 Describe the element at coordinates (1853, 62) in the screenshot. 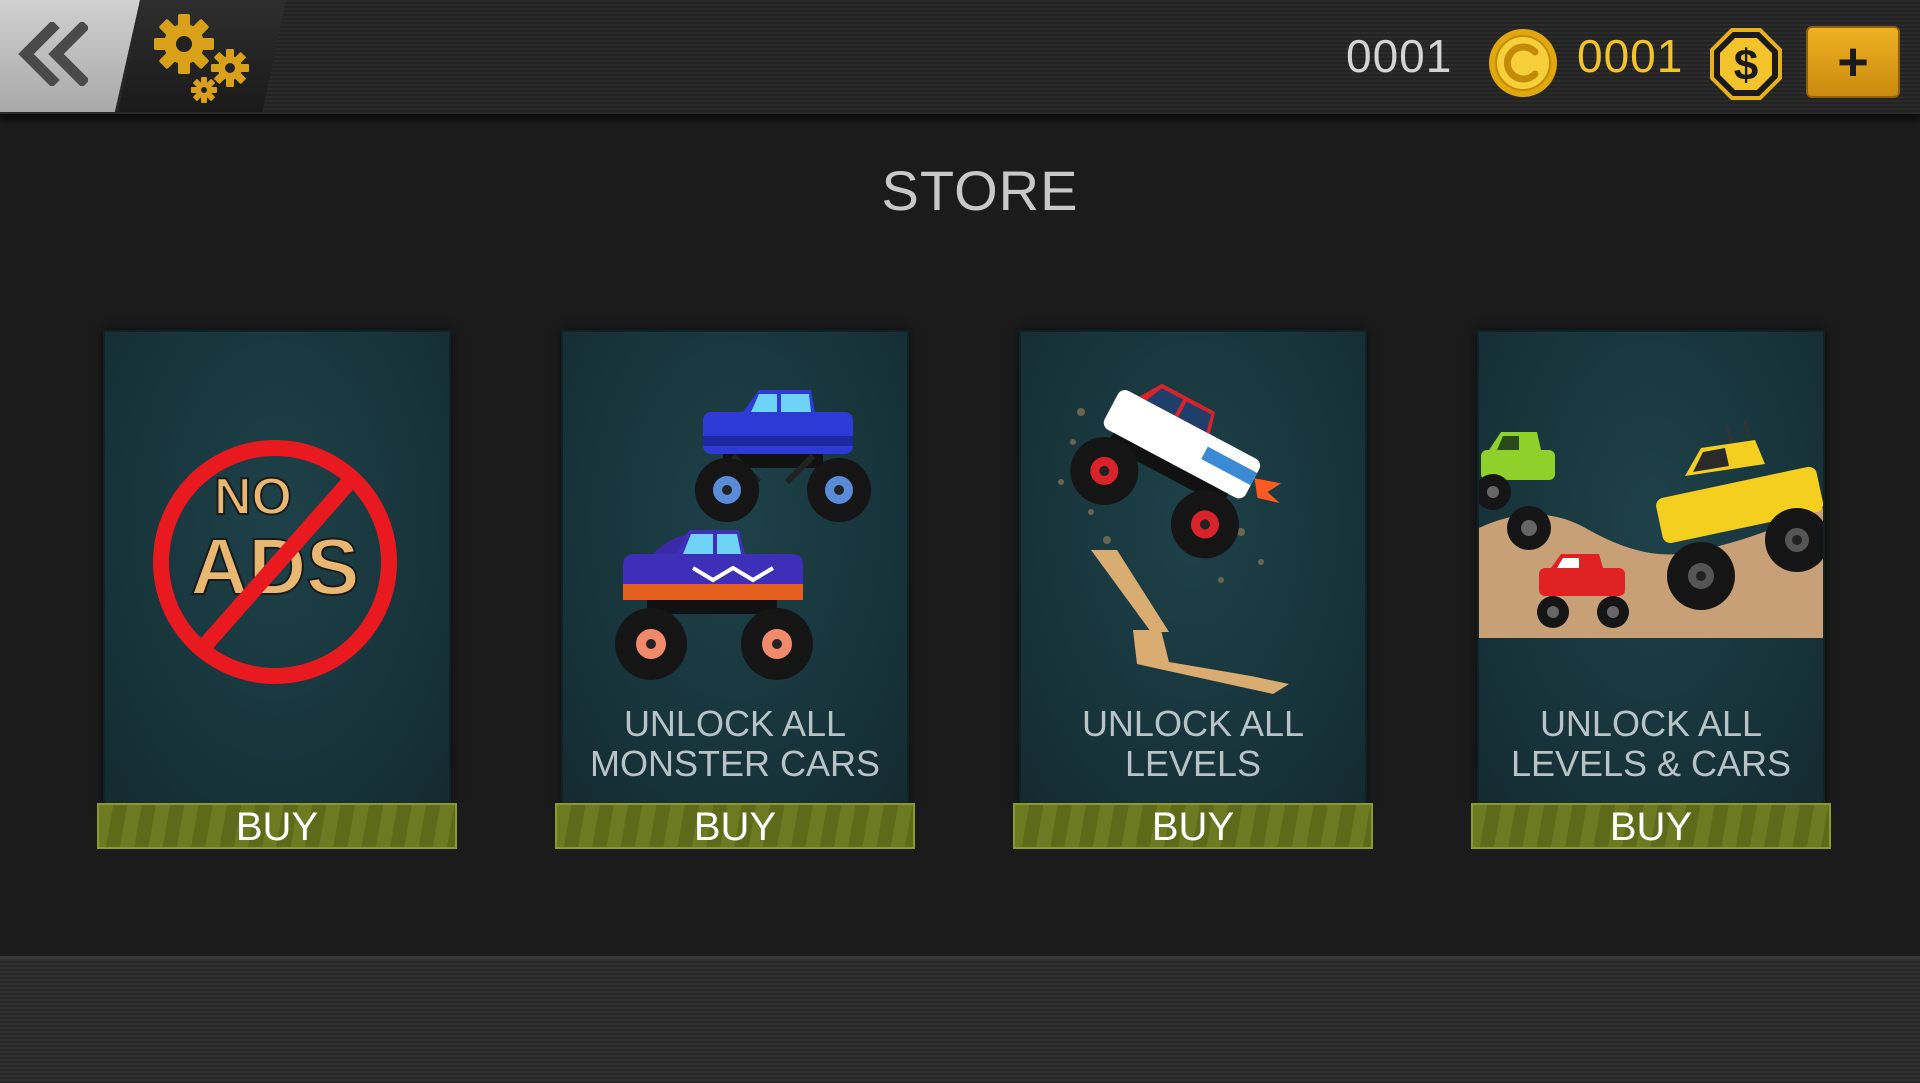

I see `add-currency-button: +` at that location.